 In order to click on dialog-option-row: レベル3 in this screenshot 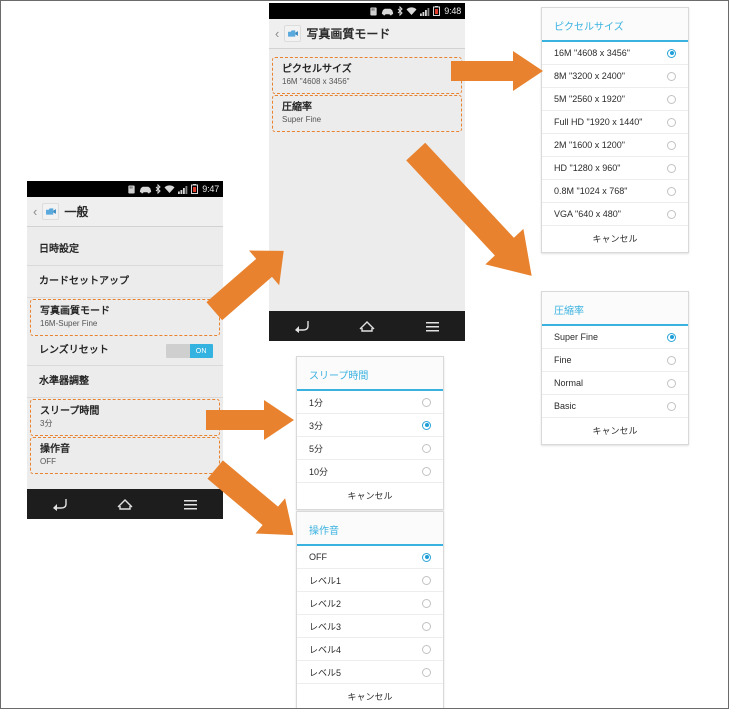, I will do `click(370, 626)`.